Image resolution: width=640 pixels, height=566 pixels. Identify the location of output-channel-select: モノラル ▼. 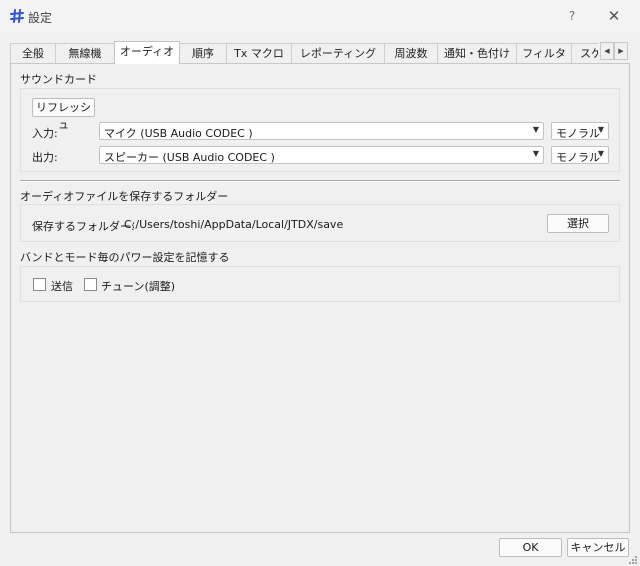
(580, 155).